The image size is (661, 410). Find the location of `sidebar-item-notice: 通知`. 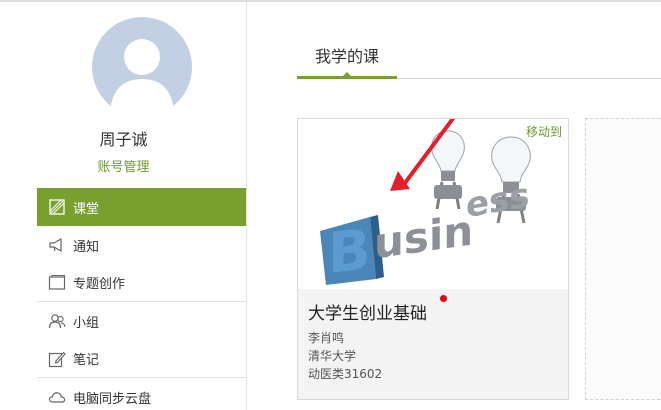

sidebar-item-notice: 通知 is located at coordinates (141, 245).